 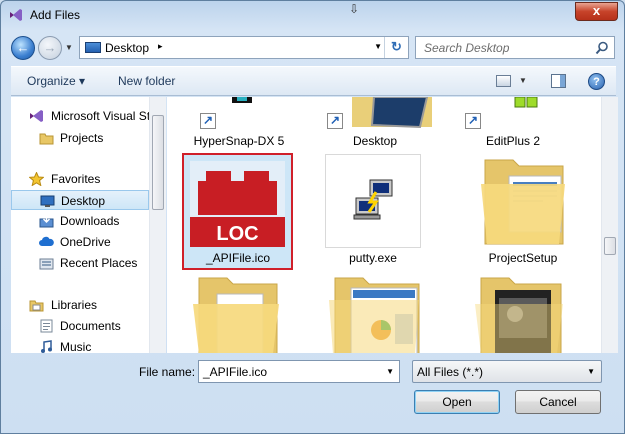 What do you see at coordinates (526, 102) in the screenshot?
I see `editplus-icon` at bounding box center [526, 102].